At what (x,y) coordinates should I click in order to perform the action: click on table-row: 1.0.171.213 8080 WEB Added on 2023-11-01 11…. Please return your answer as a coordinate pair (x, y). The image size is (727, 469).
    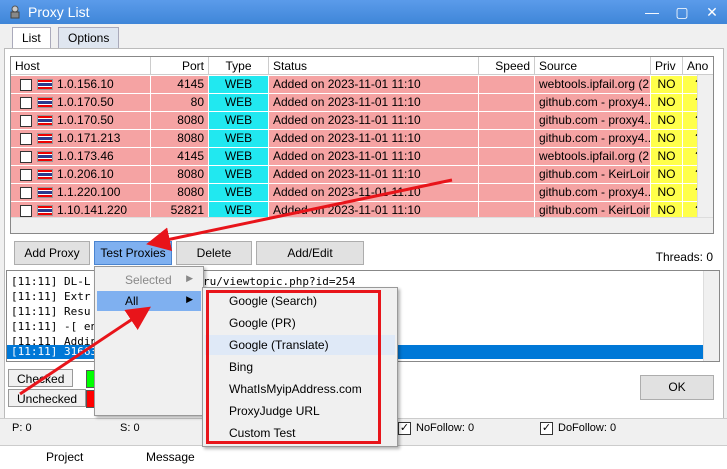
    Looking at the image, I should click on (362, 139).